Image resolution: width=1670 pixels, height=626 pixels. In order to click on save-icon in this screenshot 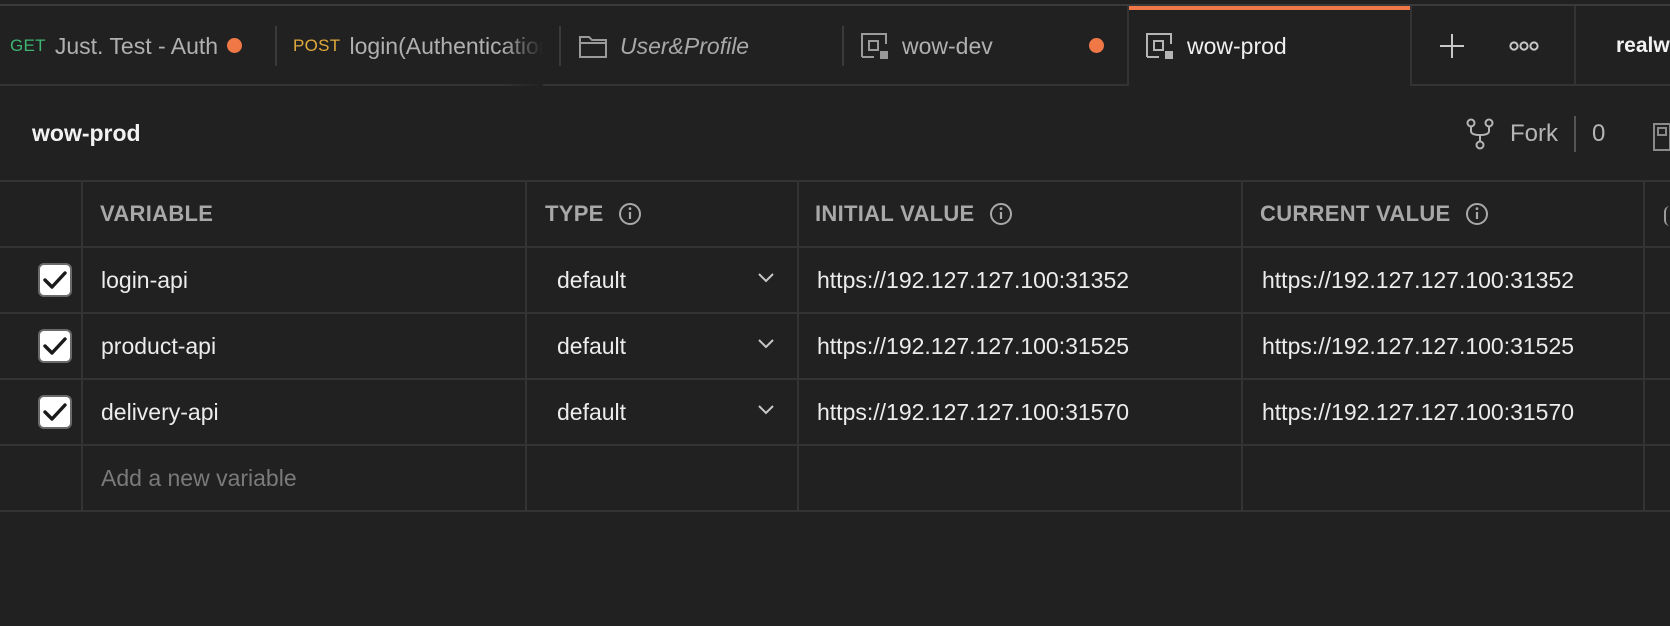, I will do `click(1661, 137)`.